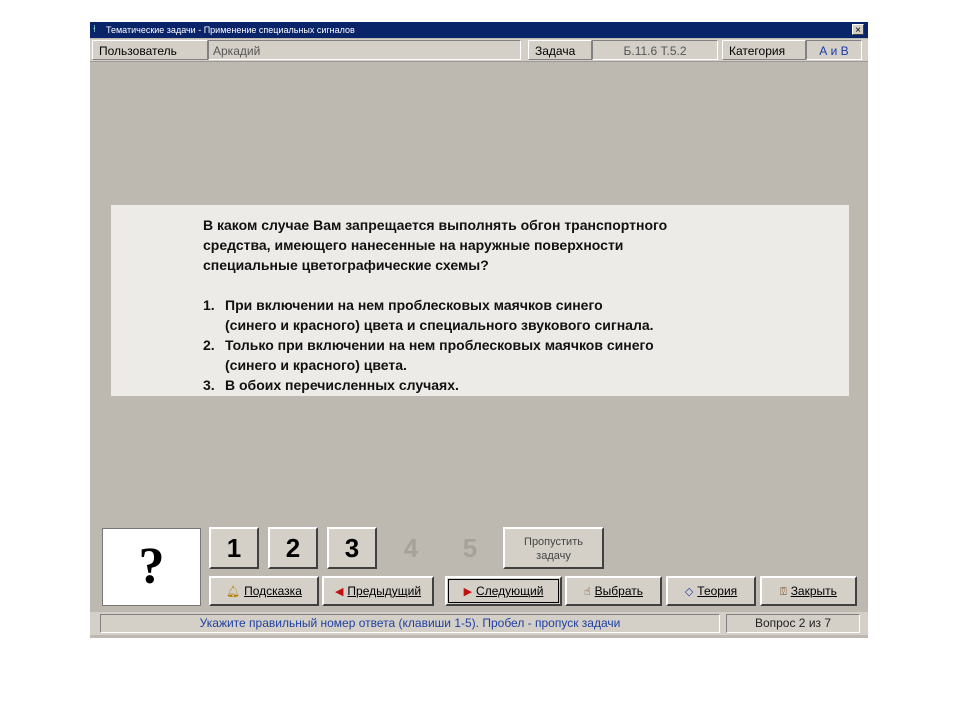 The image size is (960, 720). I want to click on app-icon: ⍿, so click(94, 29).